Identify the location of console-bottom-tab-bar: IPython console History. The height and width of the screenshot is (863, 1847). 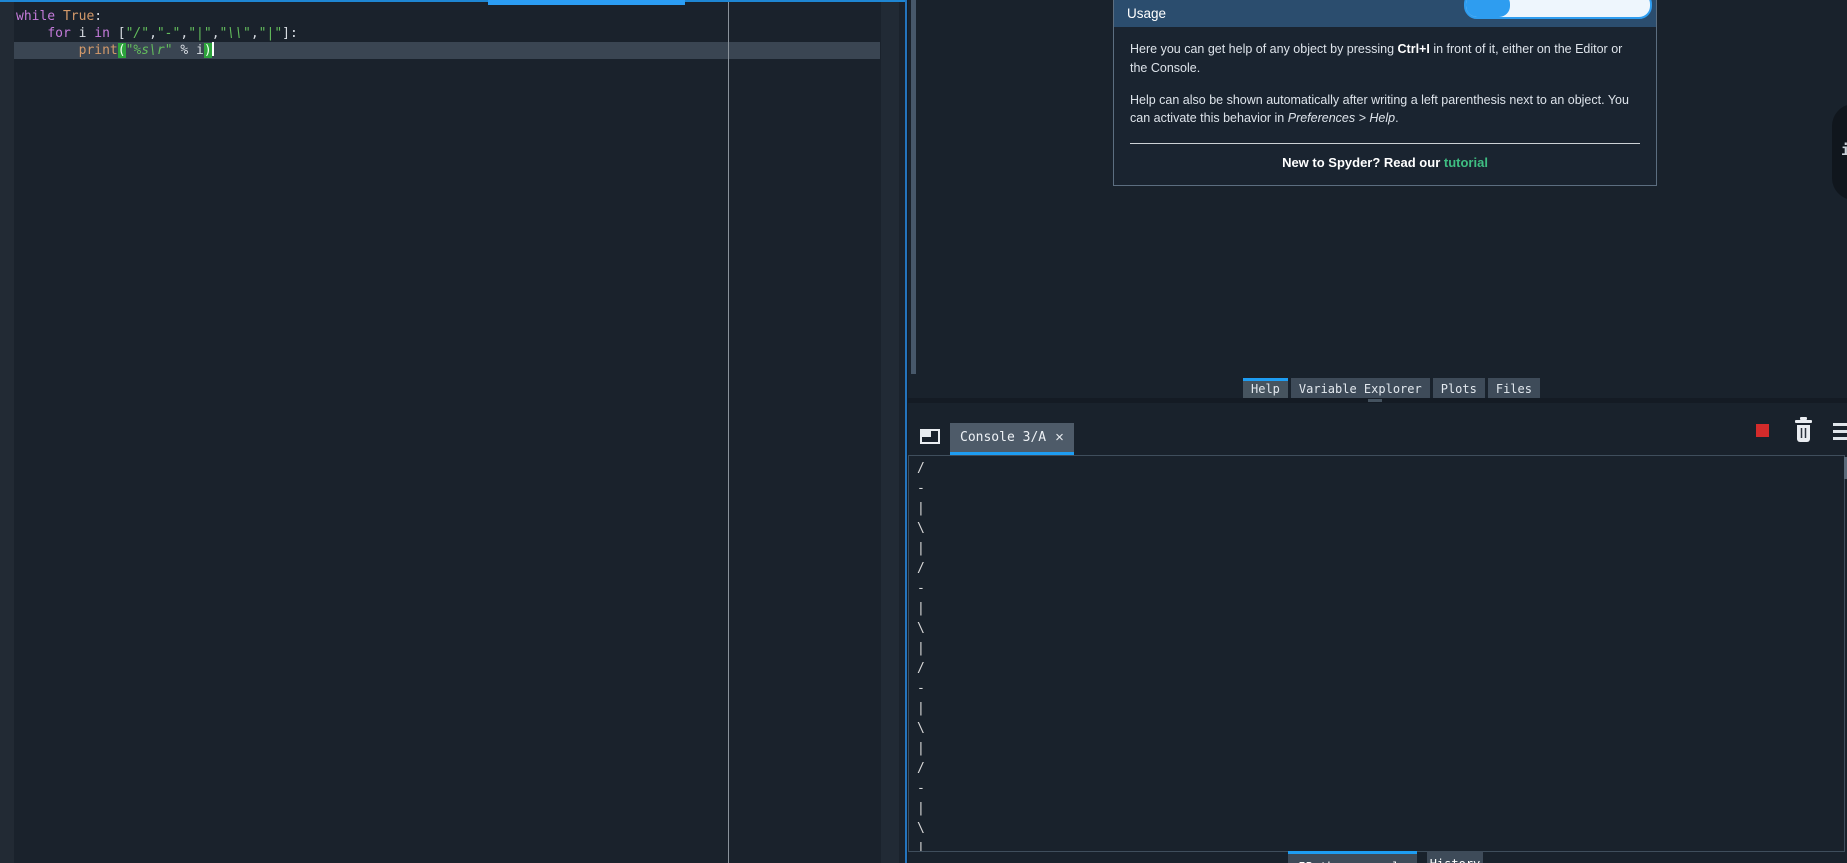
(1377, 857).